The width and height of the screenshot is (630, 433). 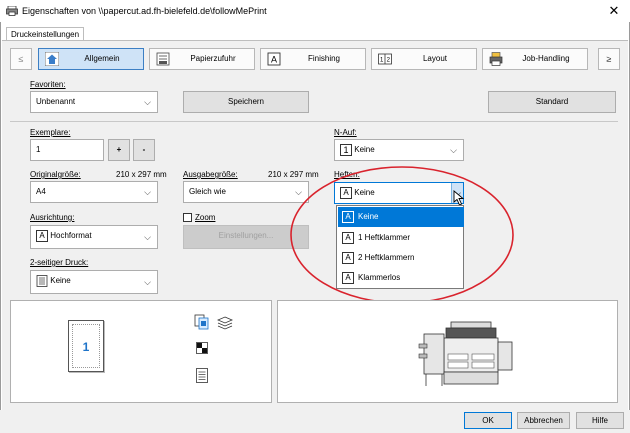 I want to click on page-number: 1, so click(x=86, y=346).